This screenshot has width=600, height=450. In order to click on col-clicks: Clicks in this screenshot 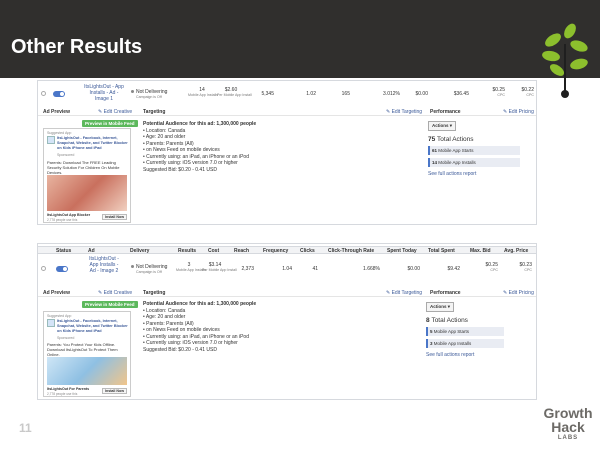, I will do `click(307, 251)`.